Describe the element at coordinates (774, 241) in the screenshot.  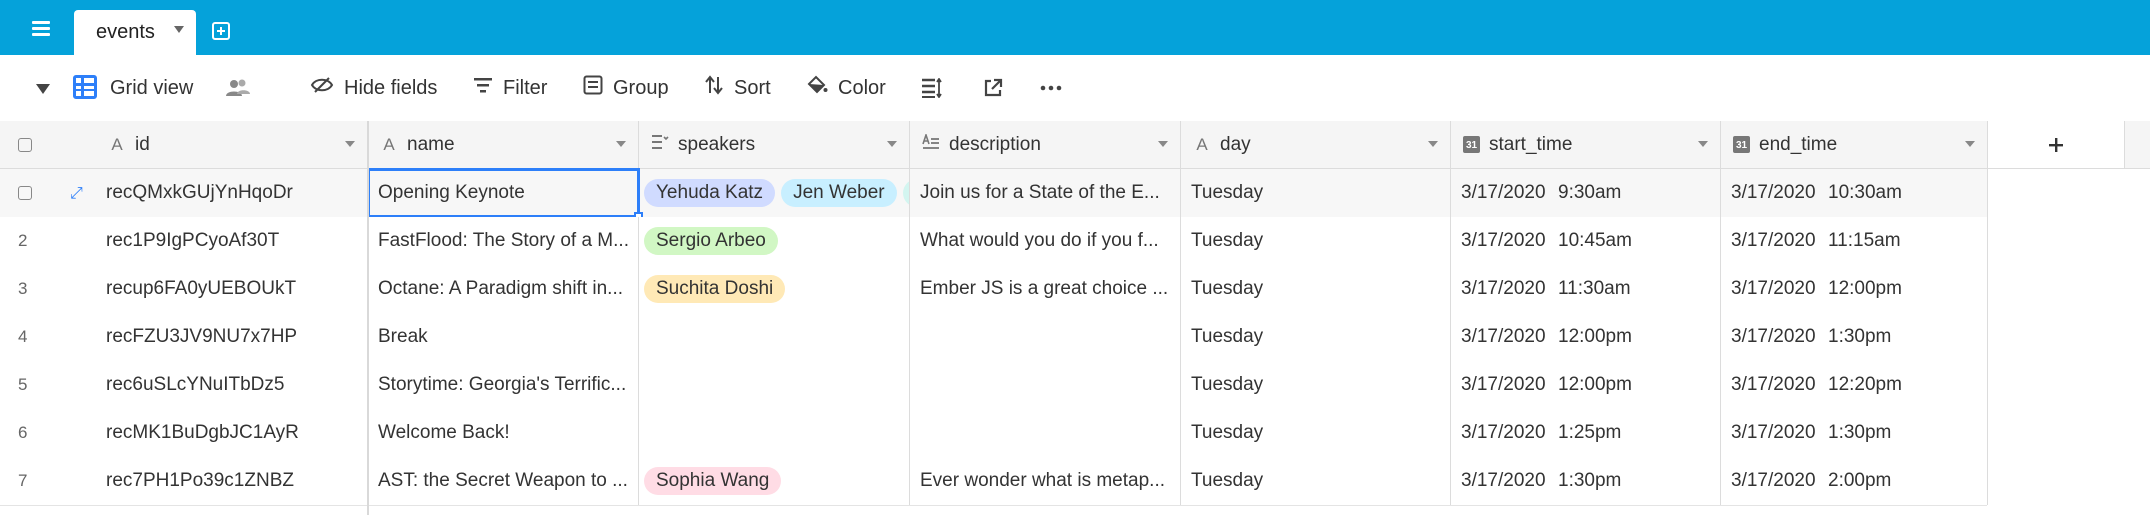
I see `cell-speakers: Sergio Arbeo` at that location.